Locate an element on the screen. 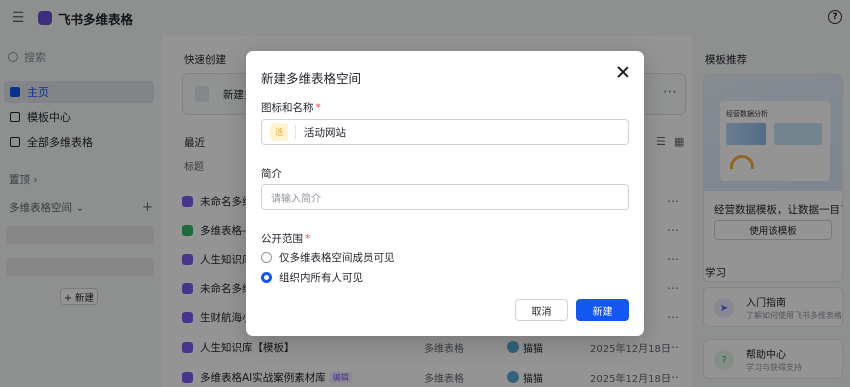 This screenshot has width=850, height=387. scope-option-members: 仅多维表格空间成员可见 is located at coordinates (328, 257).